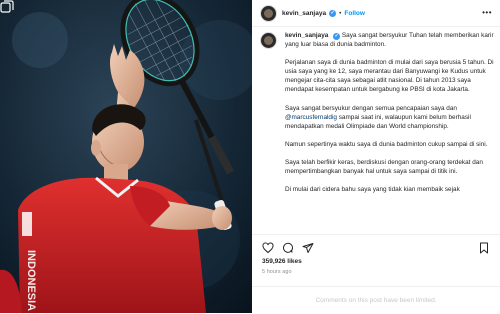 This screenshot has width=500, height=314. I want to click on username-link: kevin_sanjaya, so click(304, 13).